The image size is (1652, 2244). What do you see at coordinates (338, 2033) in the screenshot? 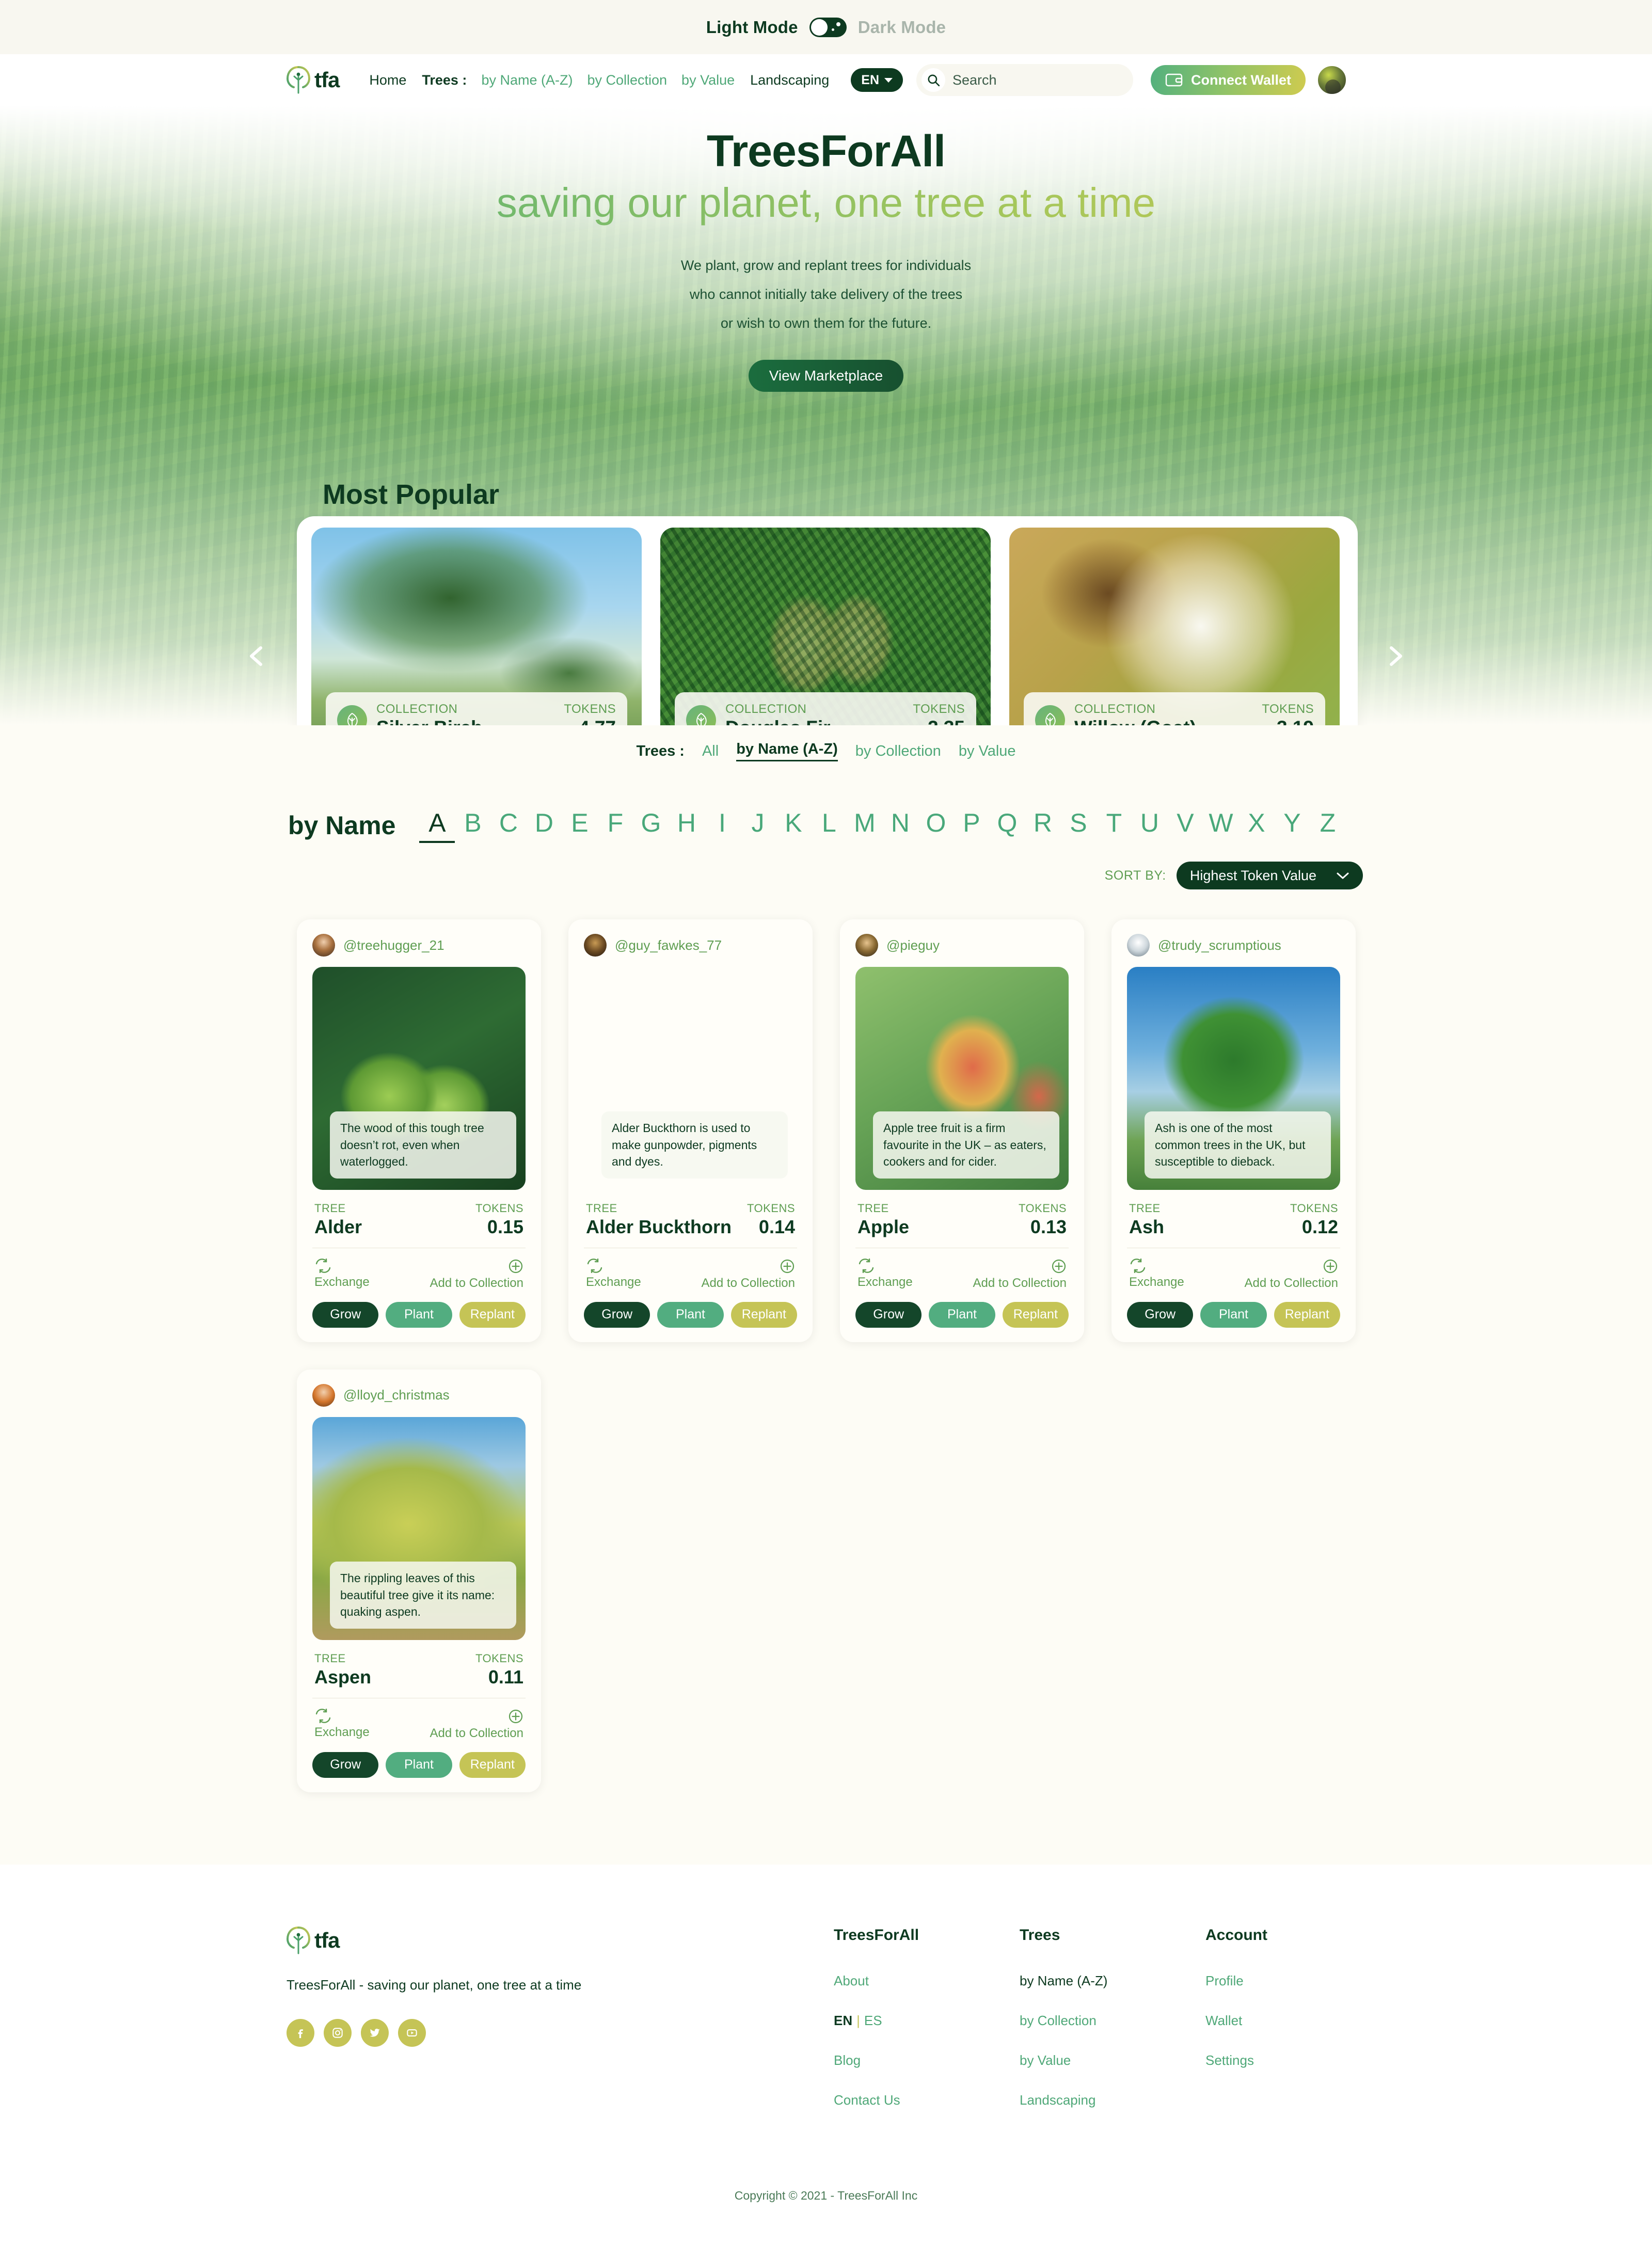
I see `instagram-icon` at bounding box center [338, 2033].